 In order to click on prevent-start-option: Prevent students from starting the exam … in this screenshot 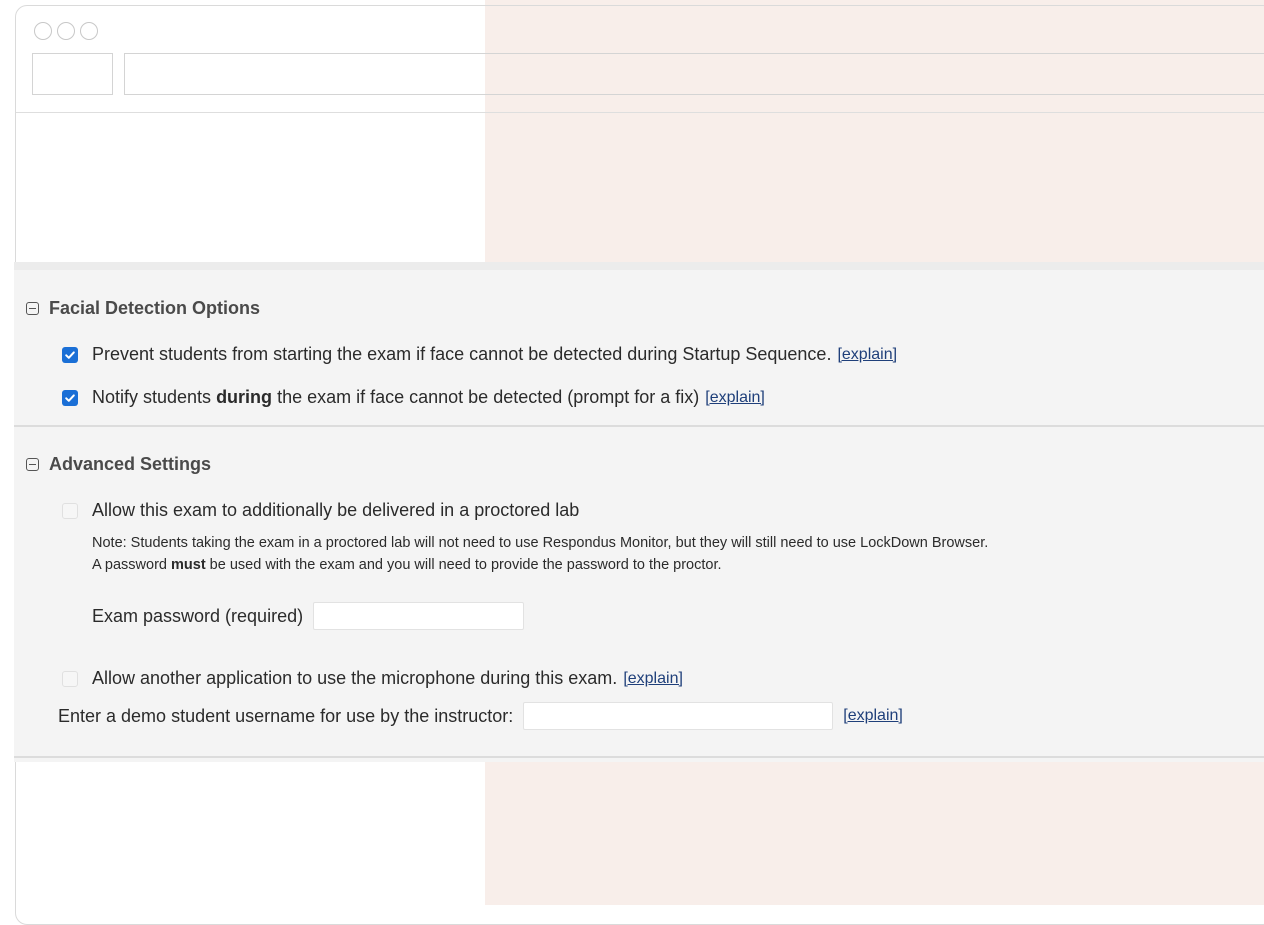, I will do `click(479, 354)`.